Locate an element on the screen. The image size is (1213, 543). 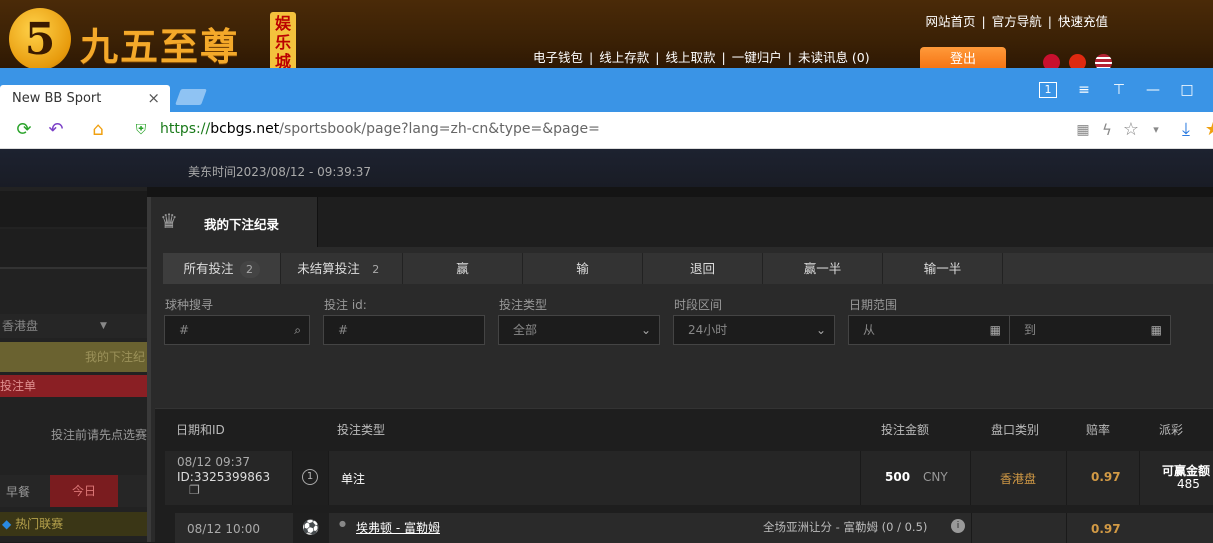
minimize-icon: — is located at coordinates (1153, 90).